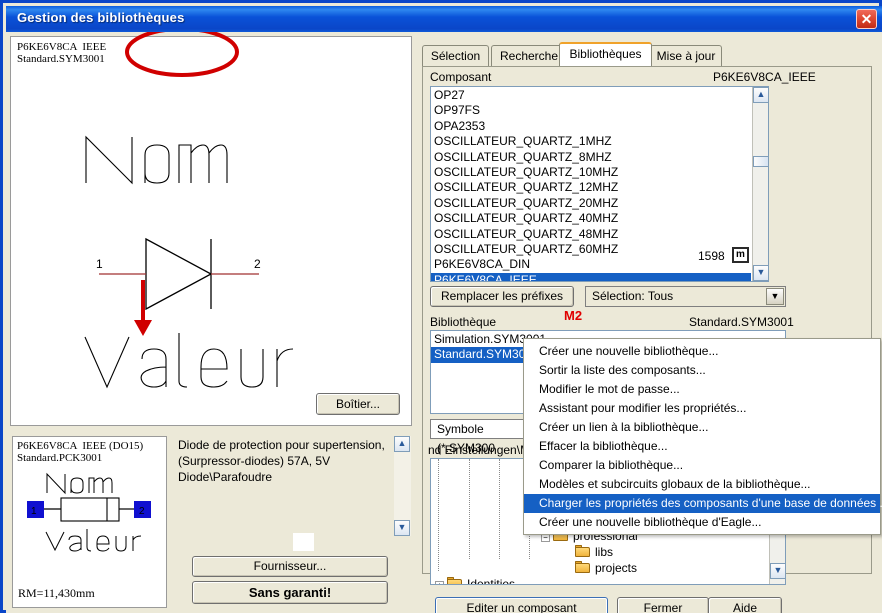  I want to click on aide-button: Aide, so click(745, 605).